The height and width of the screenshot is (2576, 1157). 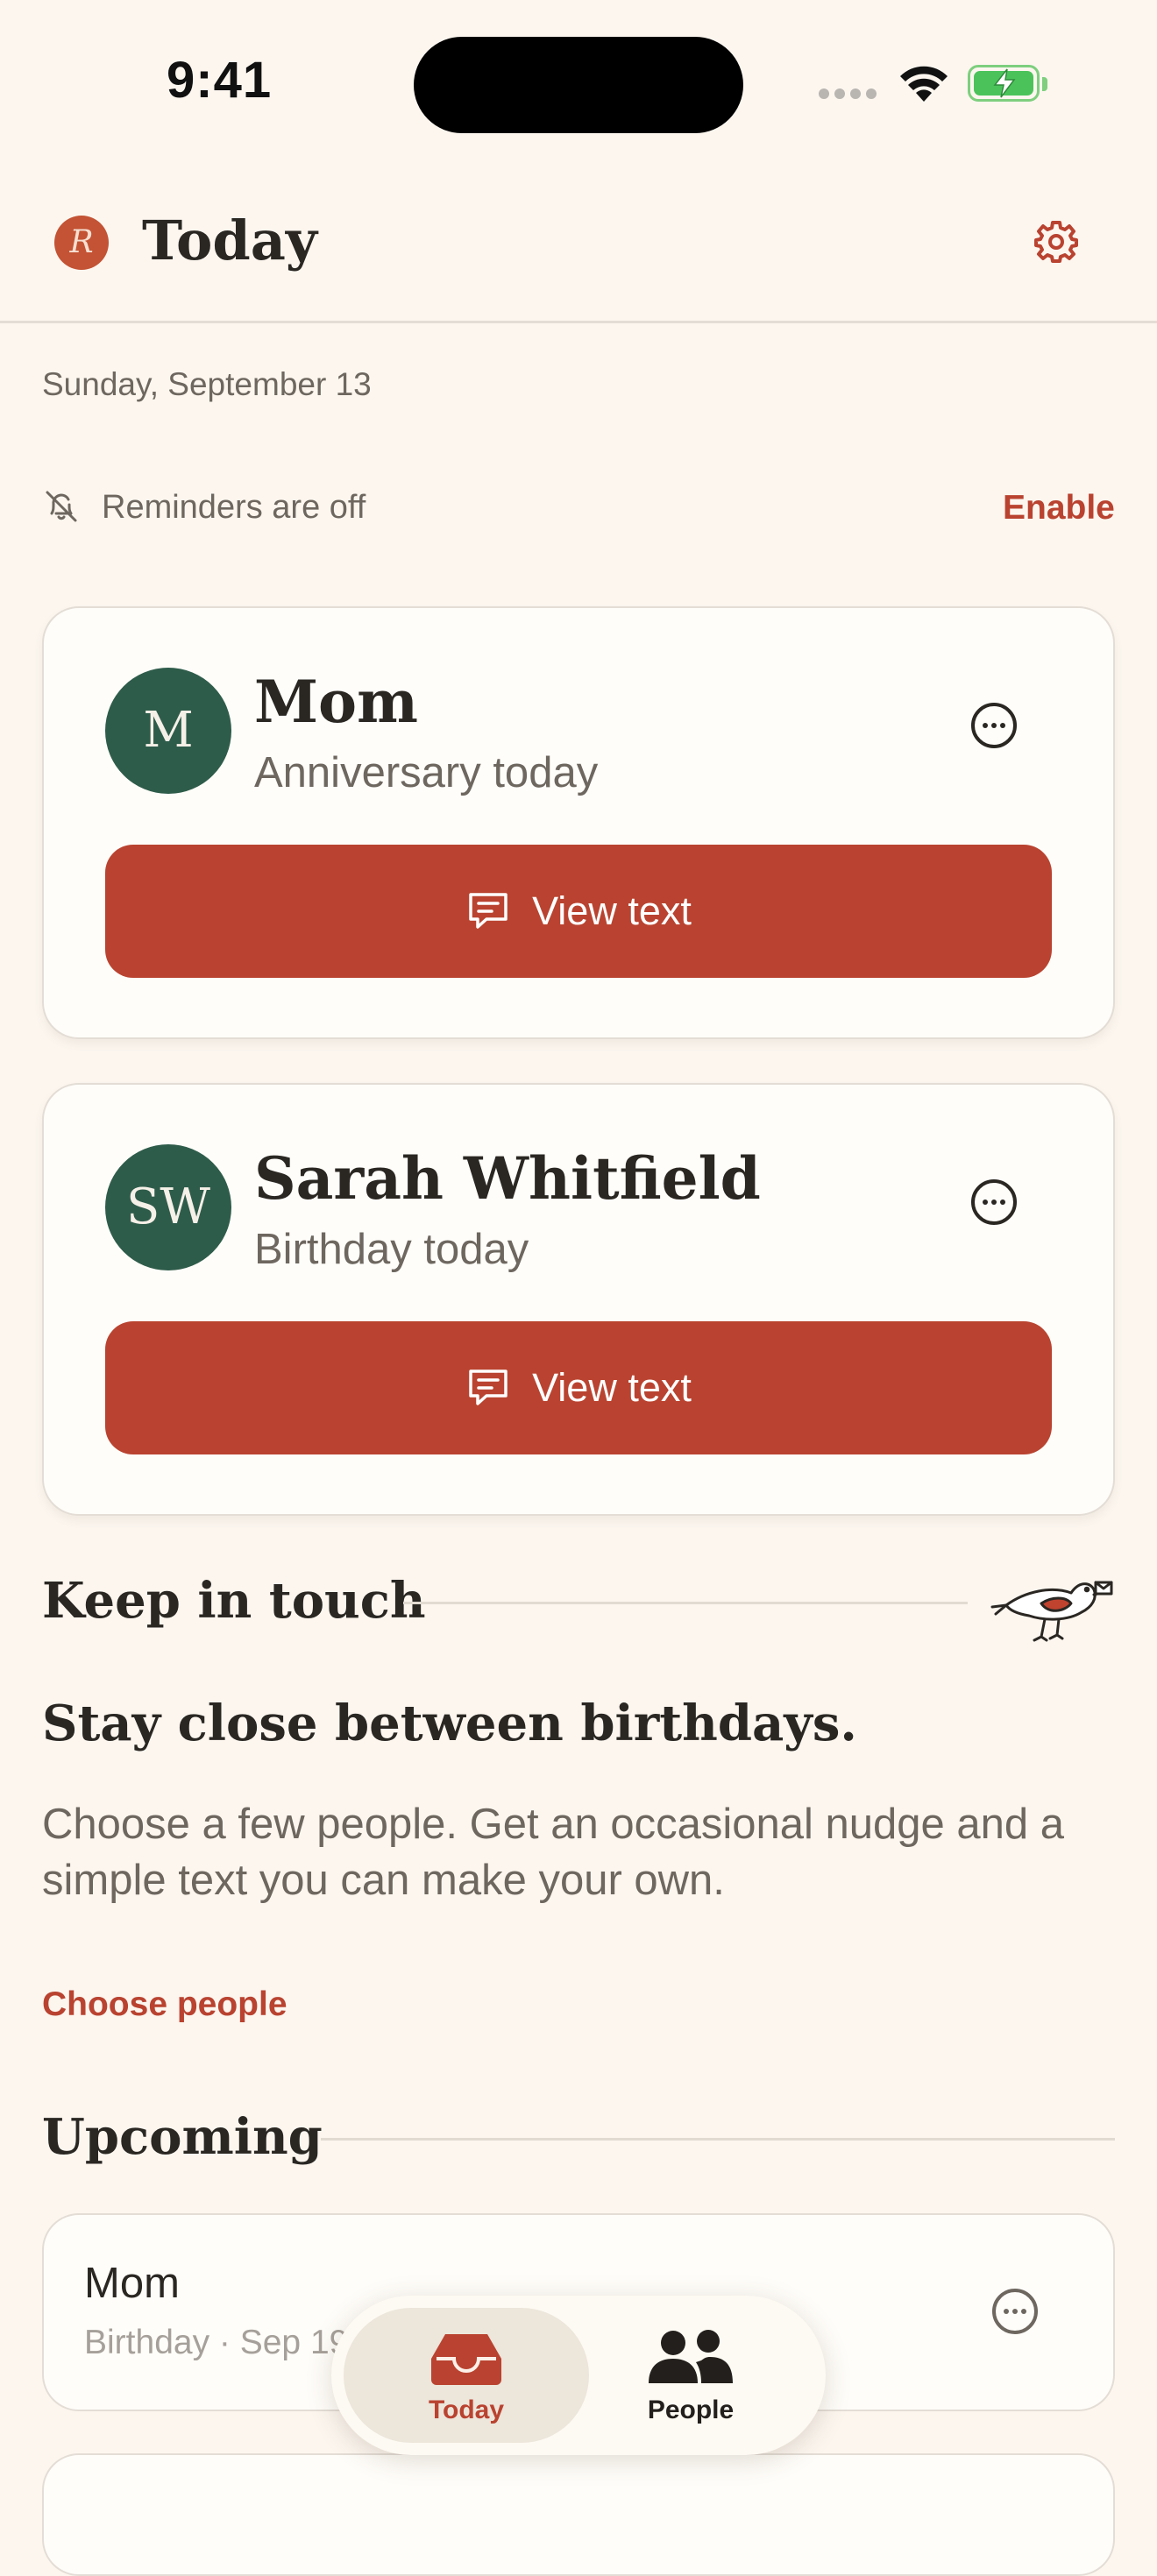 I want to click on cellular-signal-icon, so click(x=850, y=95).